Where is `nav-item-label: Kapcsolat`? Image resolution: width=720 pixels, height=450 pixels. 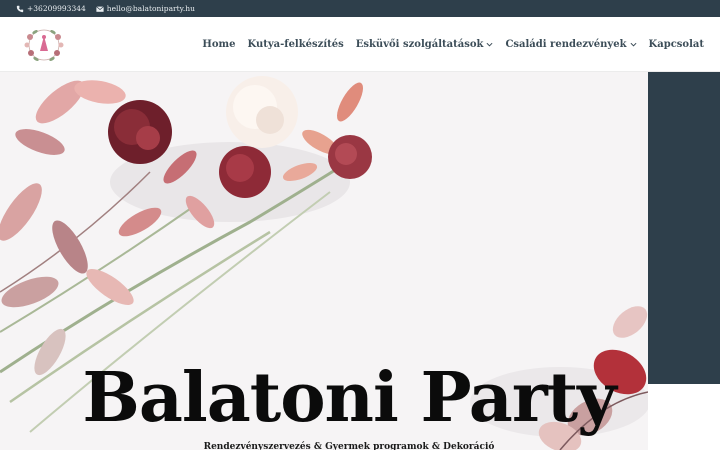
nav-item-label: Kapcsolat is located at coordinates (676, 44).